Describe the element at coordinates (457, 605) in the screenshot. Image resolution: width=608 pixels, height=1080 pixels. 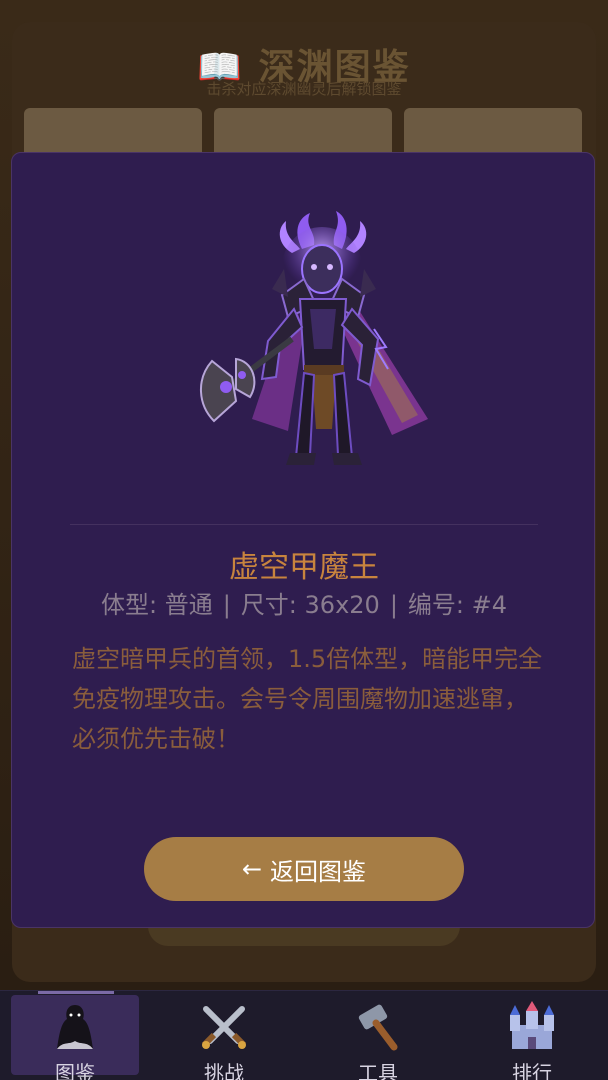
I see `meta-number: 编号: #4` at that location.